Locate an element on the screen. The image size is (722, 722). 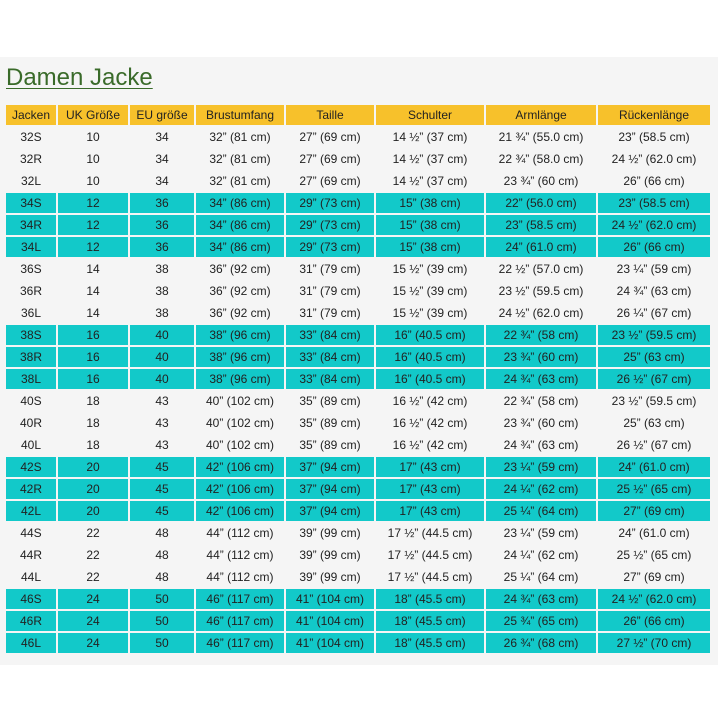
cell-schulter: 16” (40.5 cm) is located at coordinates (430, 357).